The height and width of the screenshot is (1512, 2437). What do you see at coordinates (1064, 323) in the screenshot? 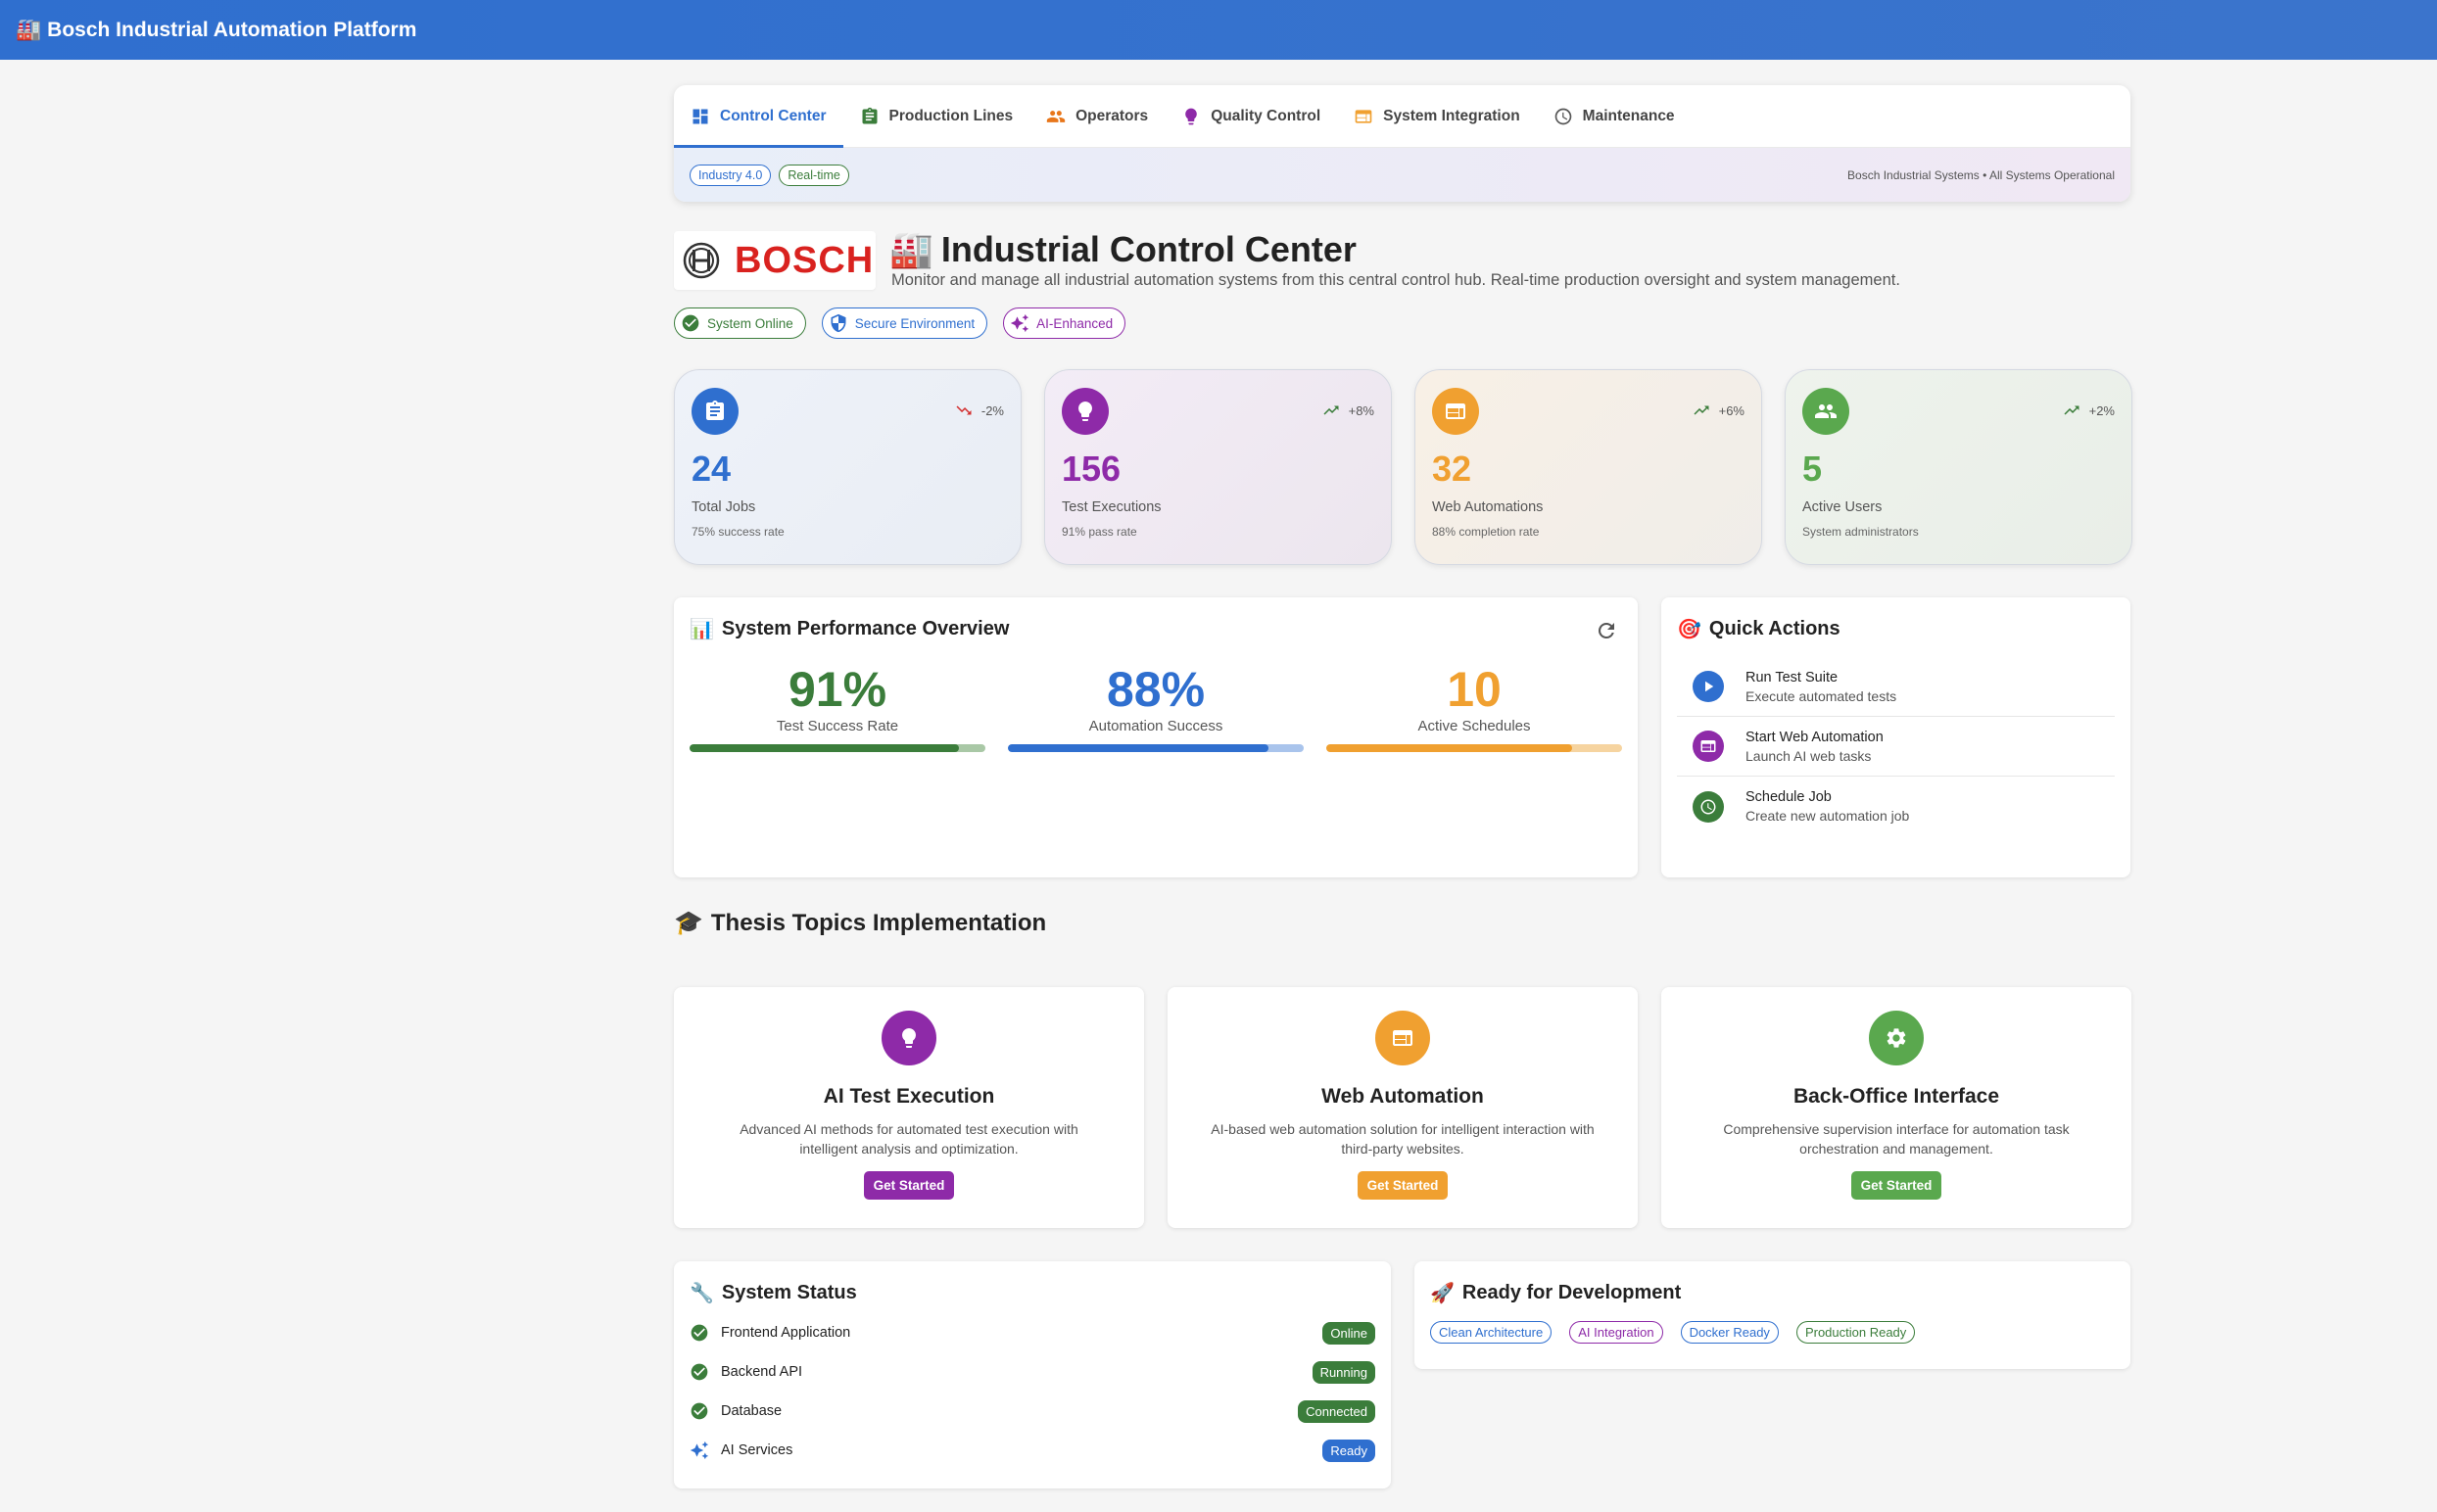
I see `badge-ai-enhanced: AI-Enhanced` at bounding box center [1064, 323].